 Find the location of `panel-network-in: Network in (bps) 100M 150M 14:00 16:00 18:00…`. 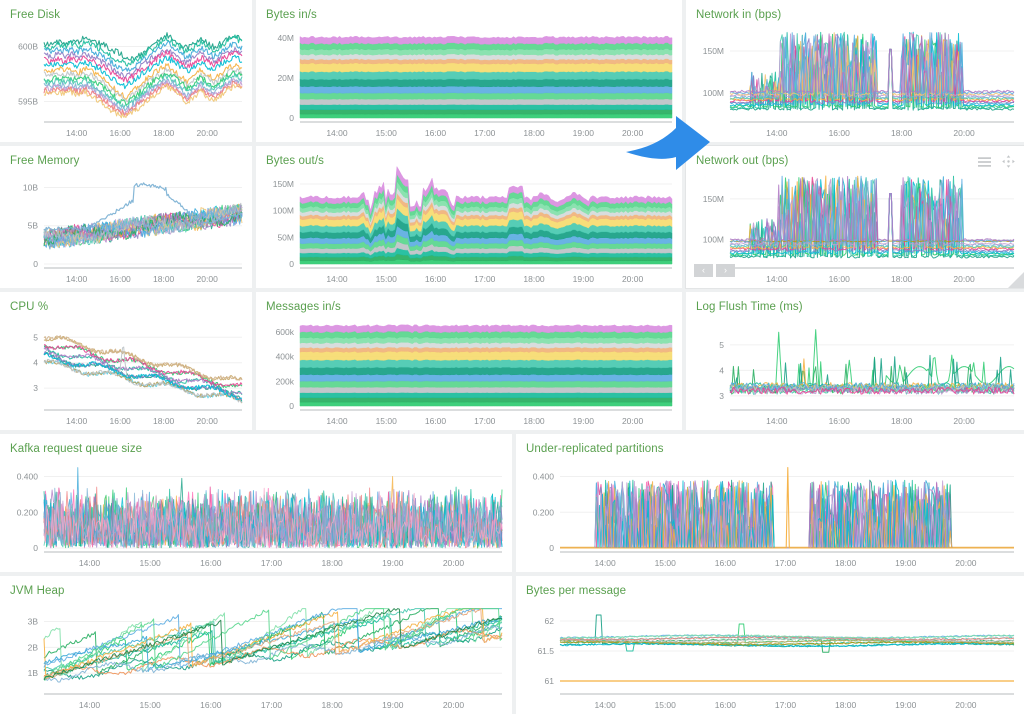

panel-network-in: Network in (bps) 100M 150M 14:00 16:00 18:00… is located at coordinates (855, 71).